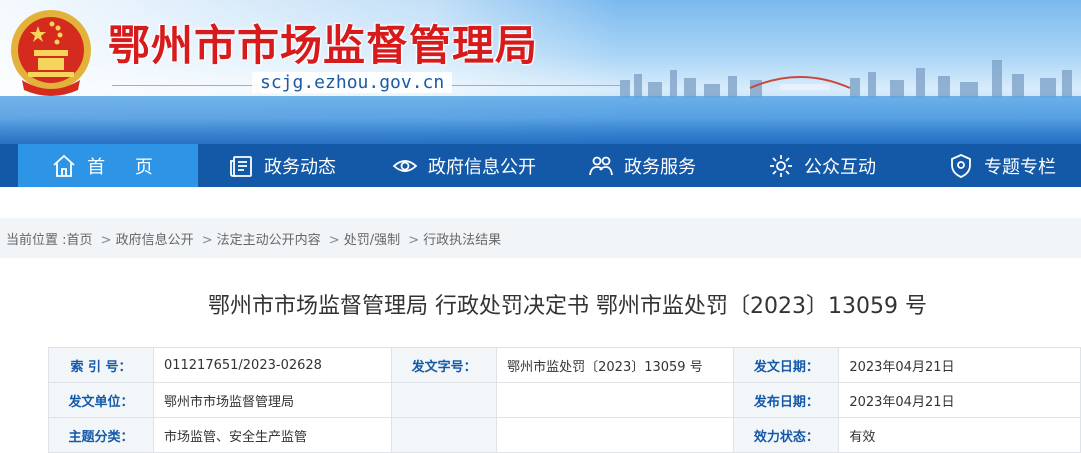 The image size is (1081, 453). Describe the element at coordinates (462, 240) in the screenshot. I see `breadcrumb-link-results: 行政执法结果` at that location.